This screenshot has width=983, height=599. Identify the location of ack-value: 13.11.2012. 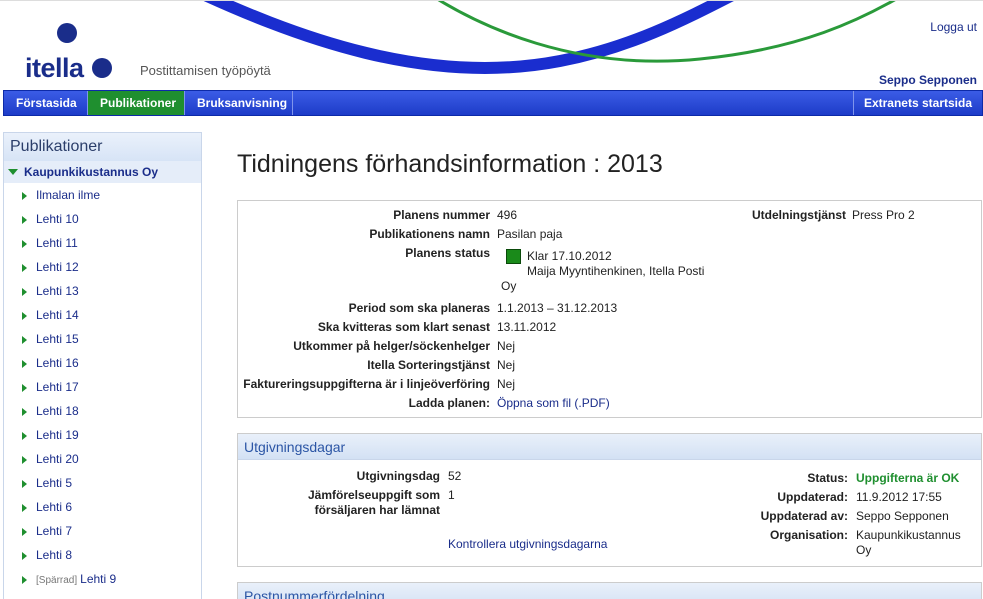
(527, 327).